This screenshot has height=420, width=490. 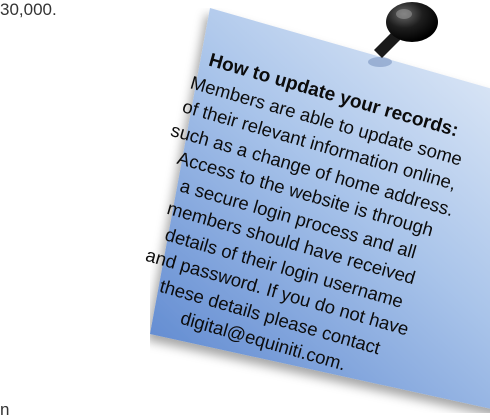 What do you see at coordinates (28, 9) in the screenshot?
I see `background-text-top: 30,000.` at bounding box center [28, 9].